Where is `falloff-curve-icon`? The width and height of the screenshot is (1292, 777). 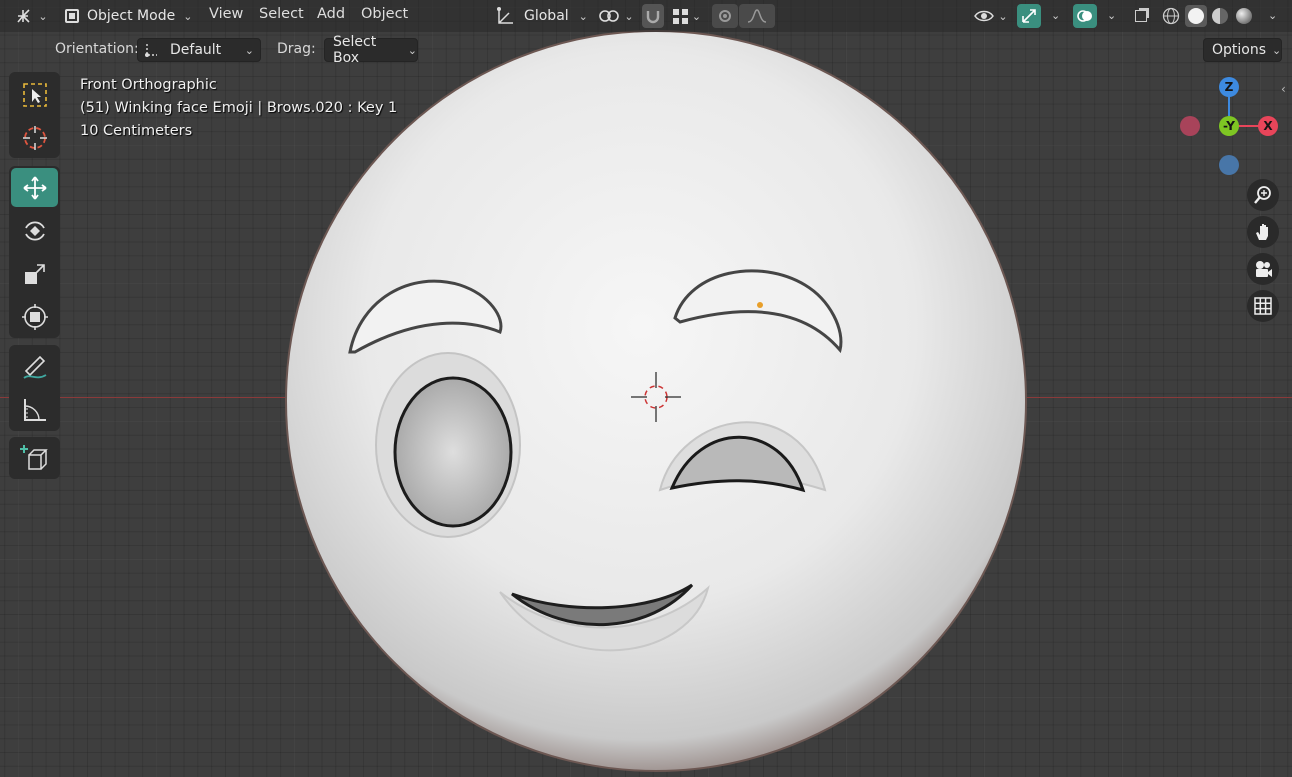
falloff-curve-icon is located at coordinates (757, 16).